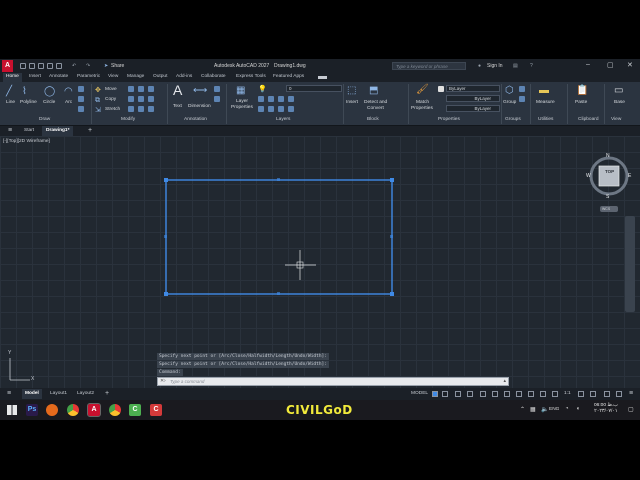 This screenshot has width=640, height=480. Describe the element at coordinates (422, 102) in the screenshot. I see `match-properties-label: Match` at that location.